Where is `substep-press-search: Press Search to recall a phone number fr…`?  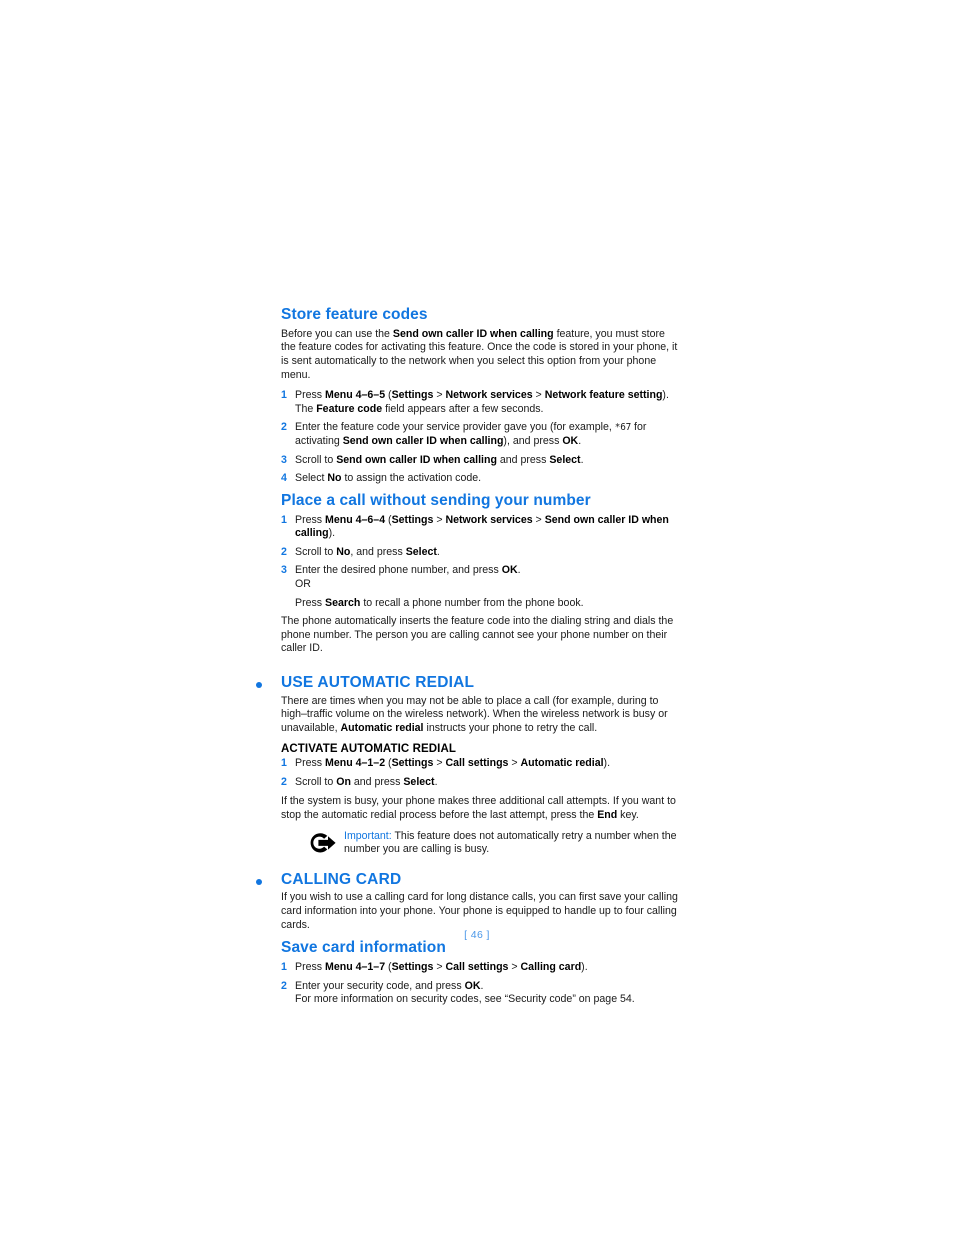
substep-press-search: Press Search to recall a phone number fr… is located at coordinates (481, 604).